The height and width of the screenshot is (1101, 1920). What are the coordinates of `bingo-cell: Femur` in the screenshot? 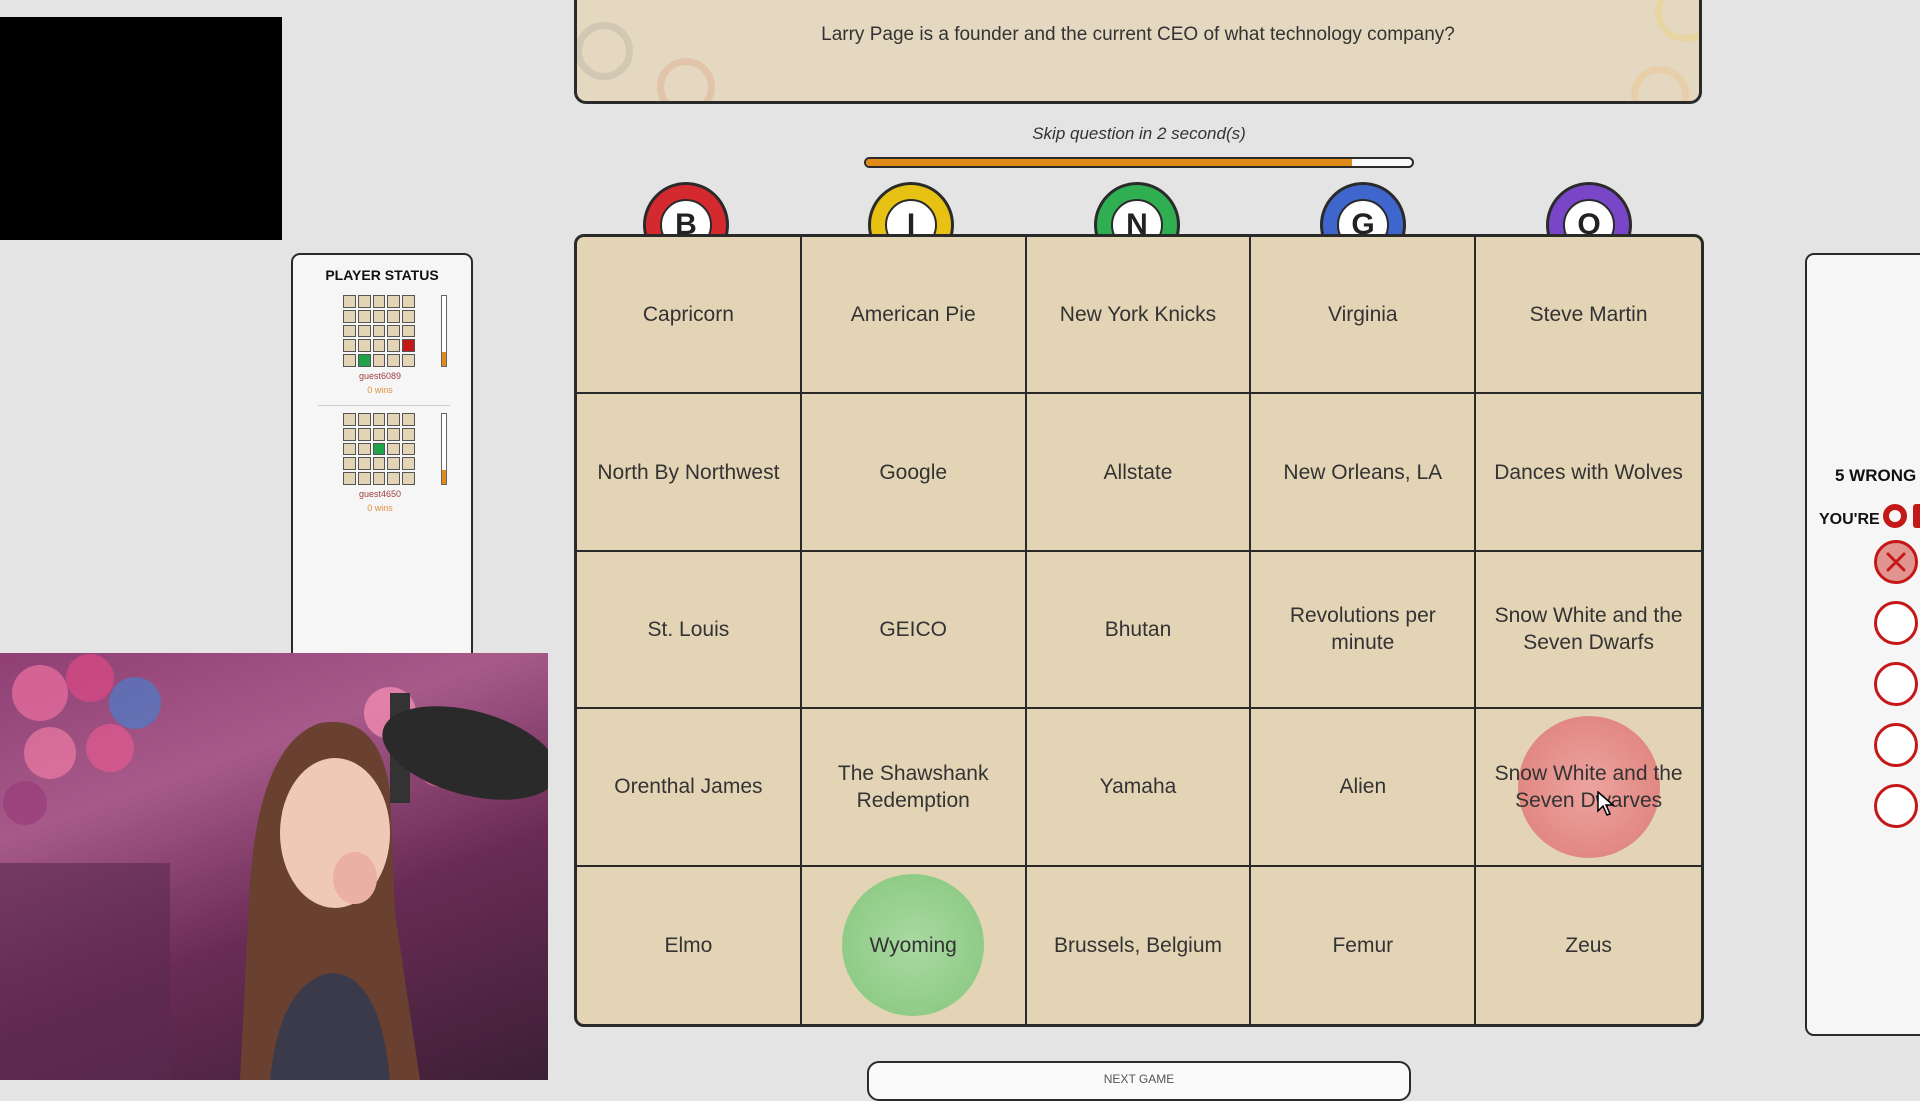 It's located at (1364, 945).